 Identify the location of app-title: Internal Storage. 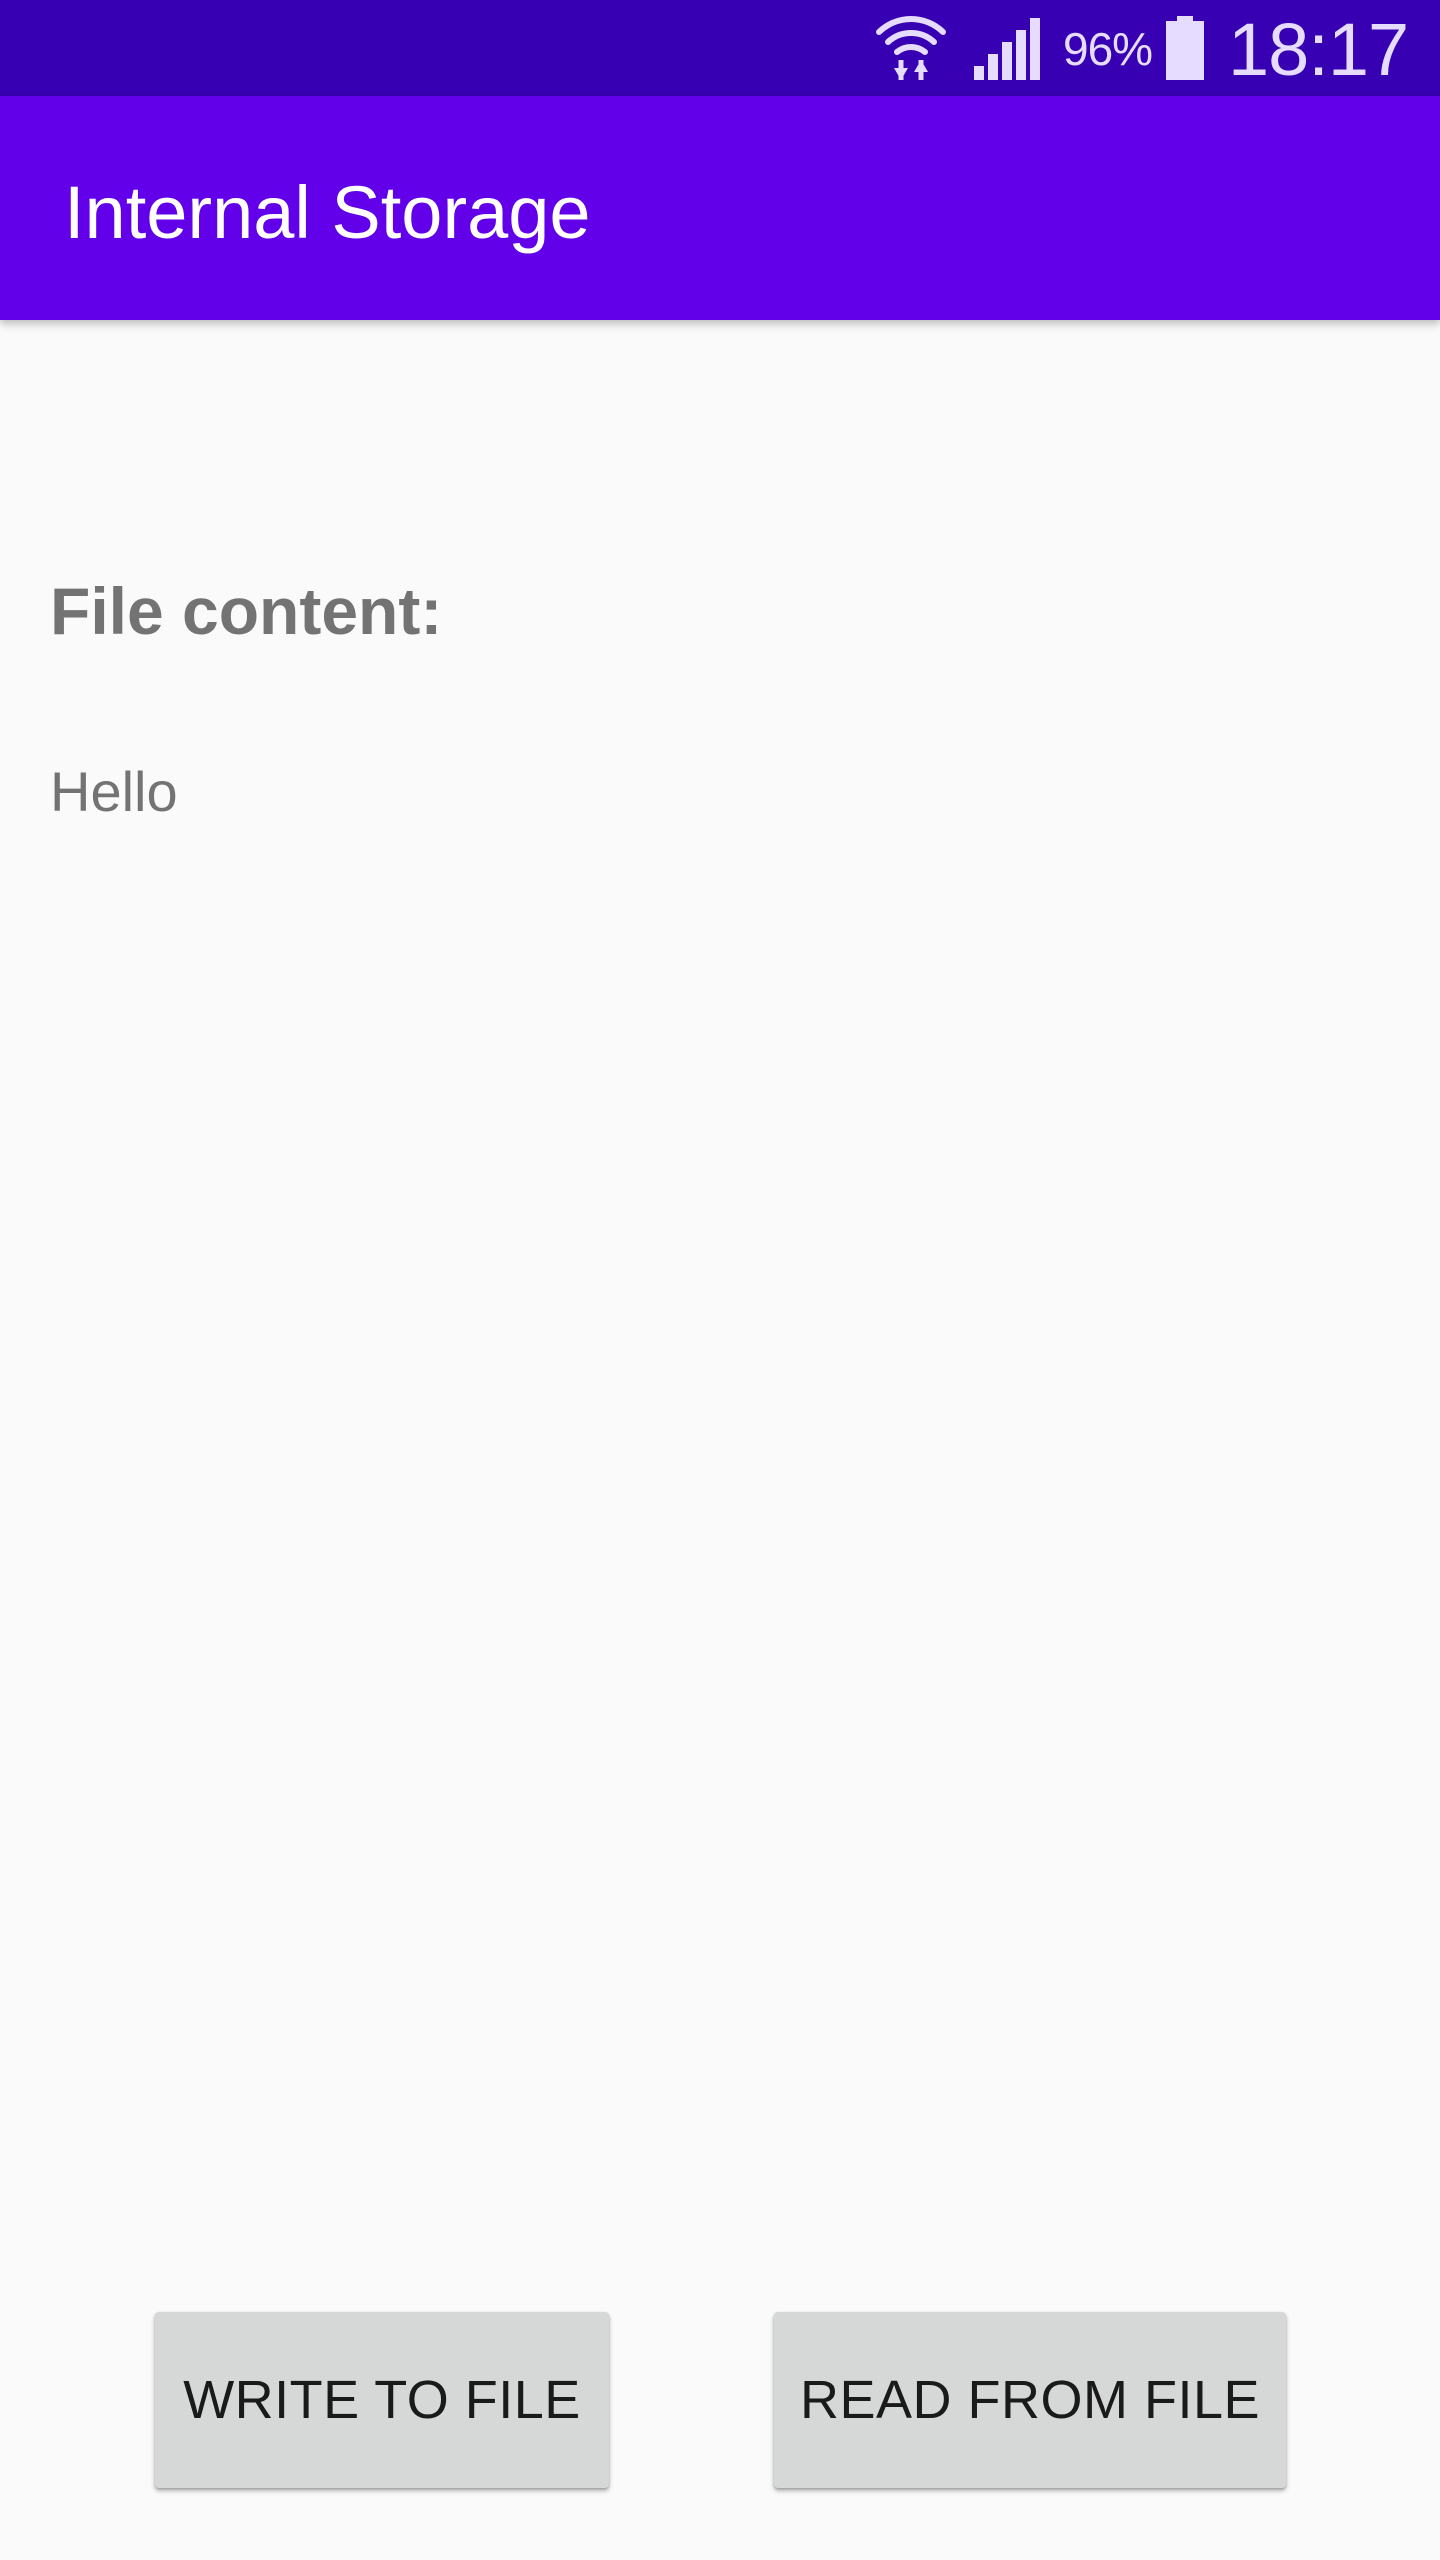
(327, 212).